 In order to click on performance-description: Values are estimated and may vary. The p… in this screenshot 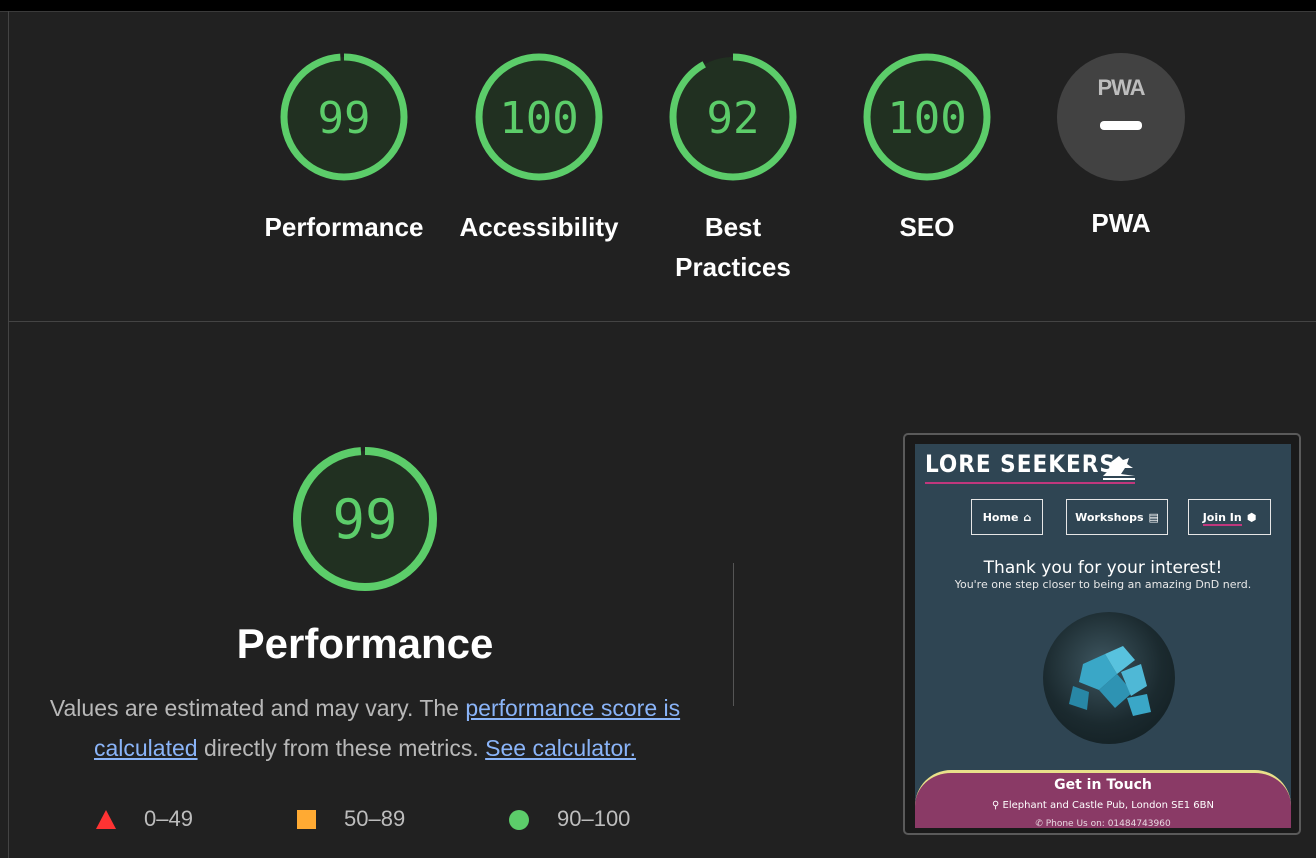, I will do `click(365, 728)`.